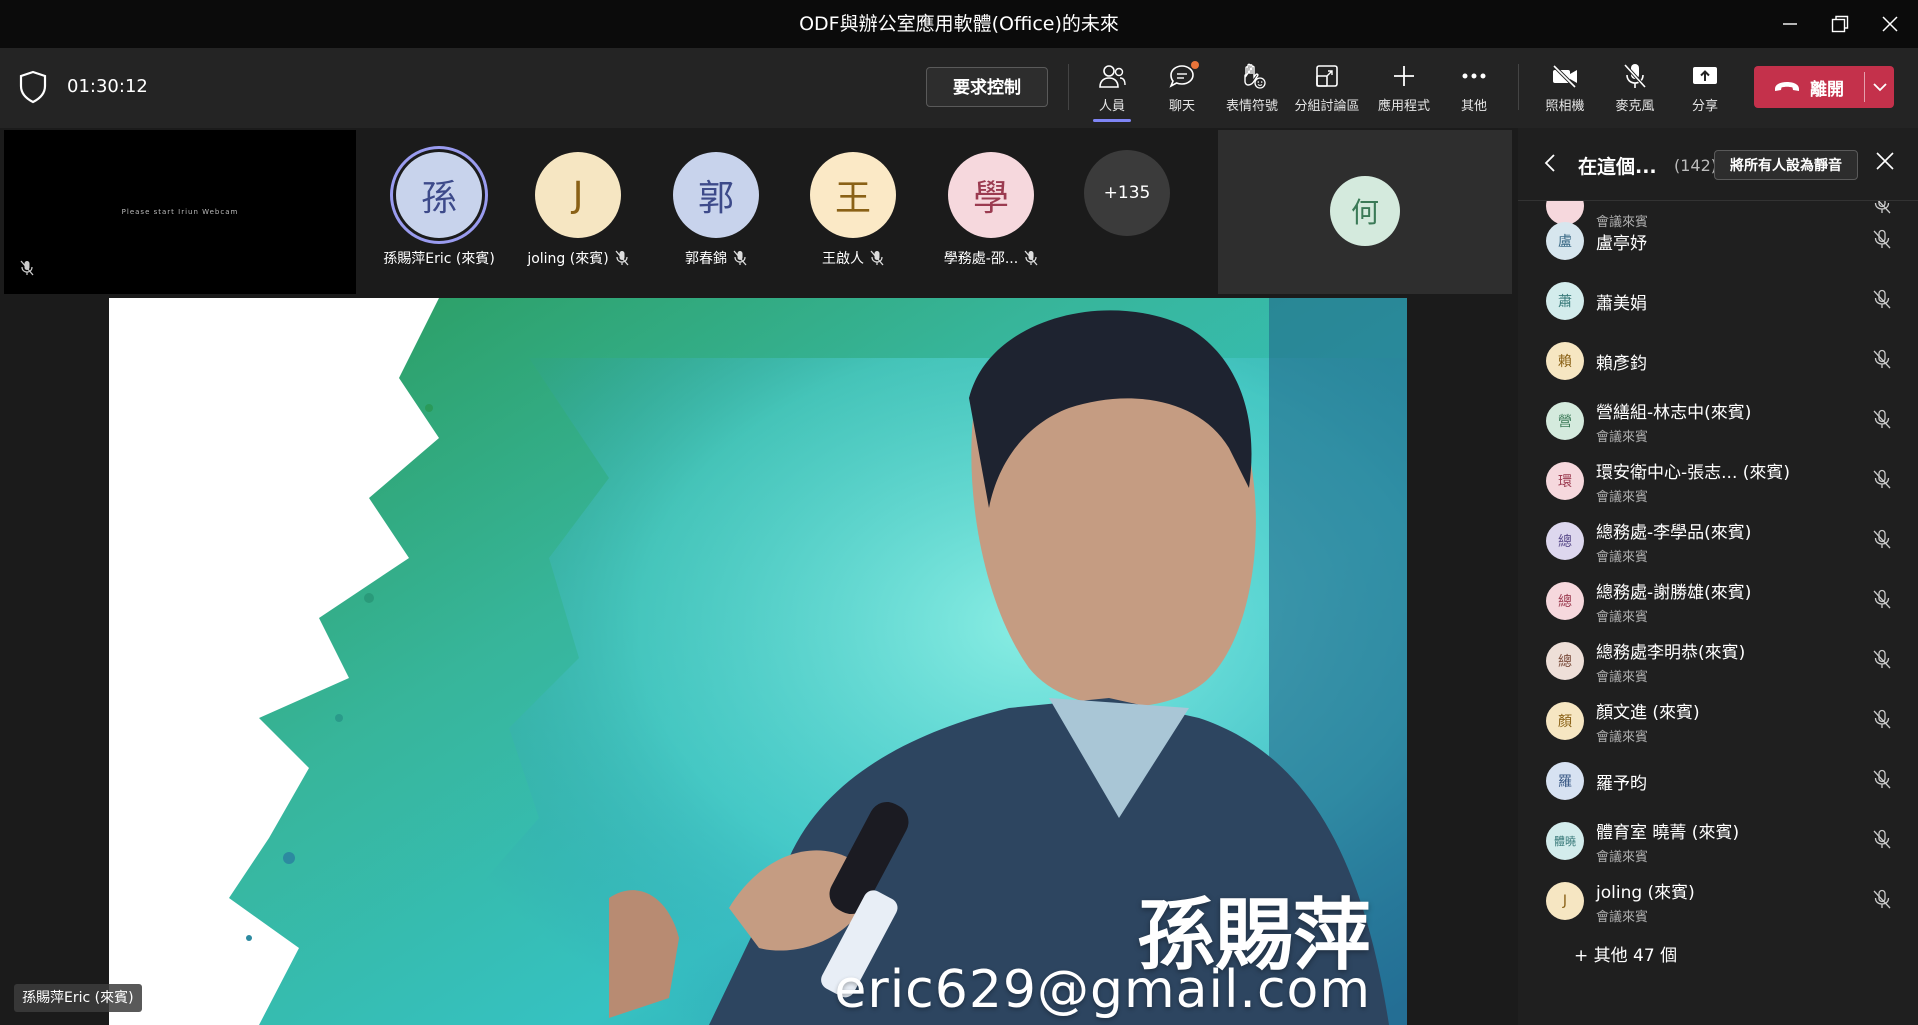 The height and width of the screenshot is (1025, 1918). I want to click on attendee-tile: 王 王啟人, so click(853, 210).